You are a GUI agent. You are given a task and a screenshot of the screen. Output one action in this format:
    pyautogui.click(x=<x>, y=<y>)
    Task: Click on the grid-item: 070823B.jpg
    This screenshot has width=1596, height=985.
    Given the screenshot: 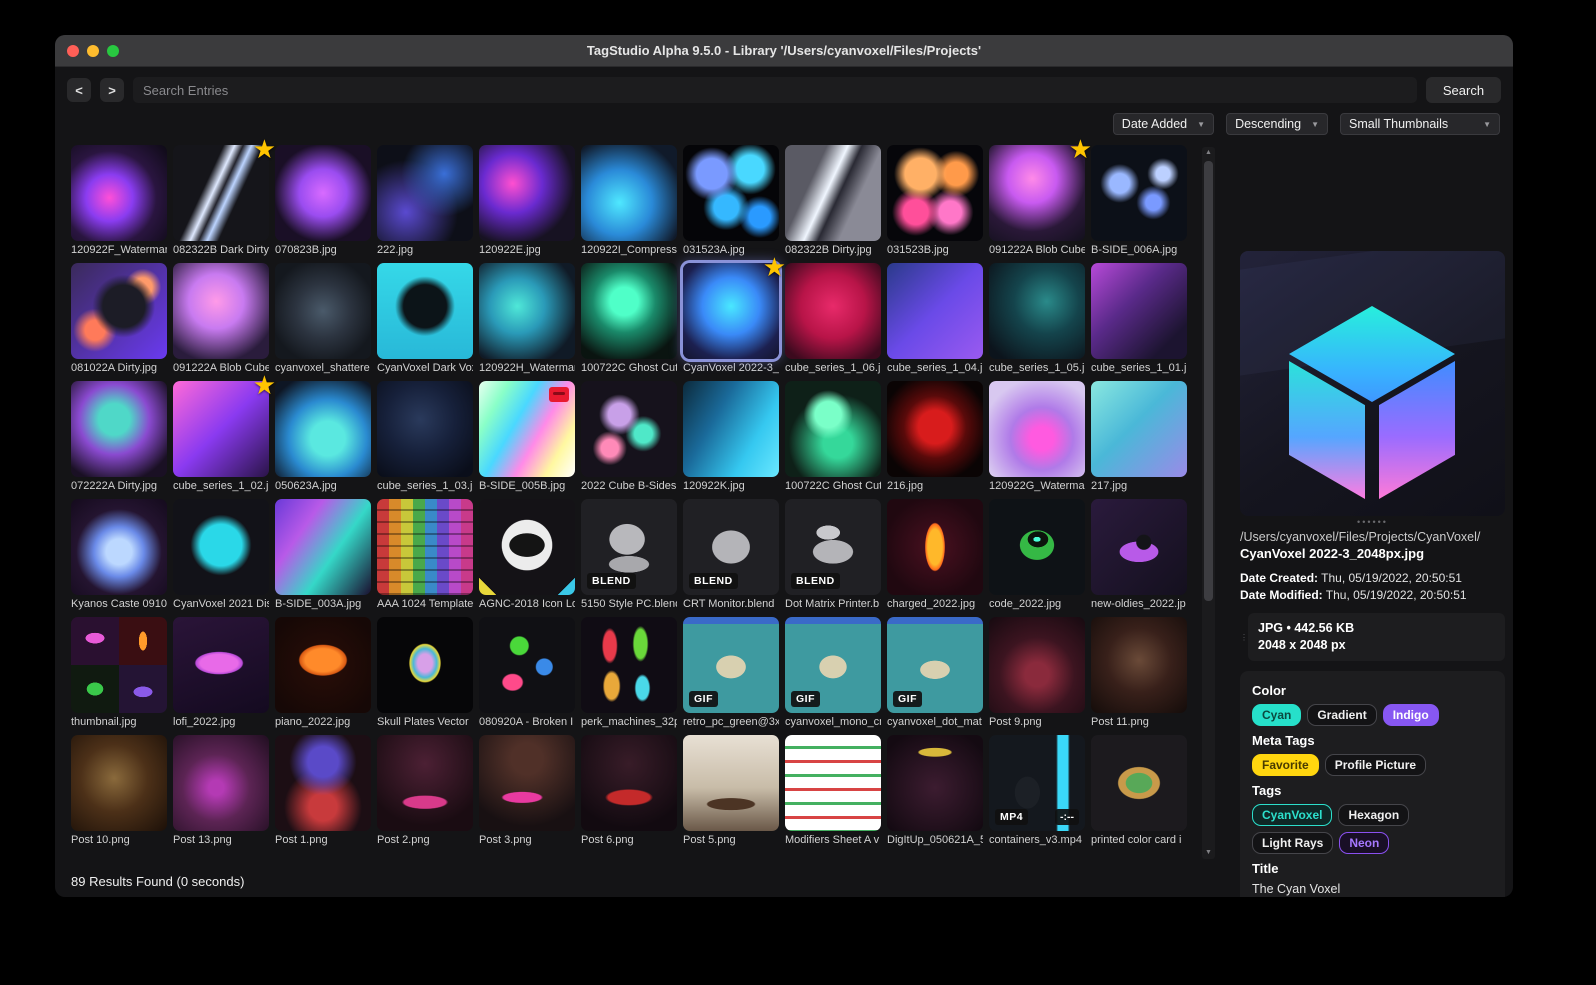 What is the action you would take?
    pyautogui.click(x=323, y=201)
    